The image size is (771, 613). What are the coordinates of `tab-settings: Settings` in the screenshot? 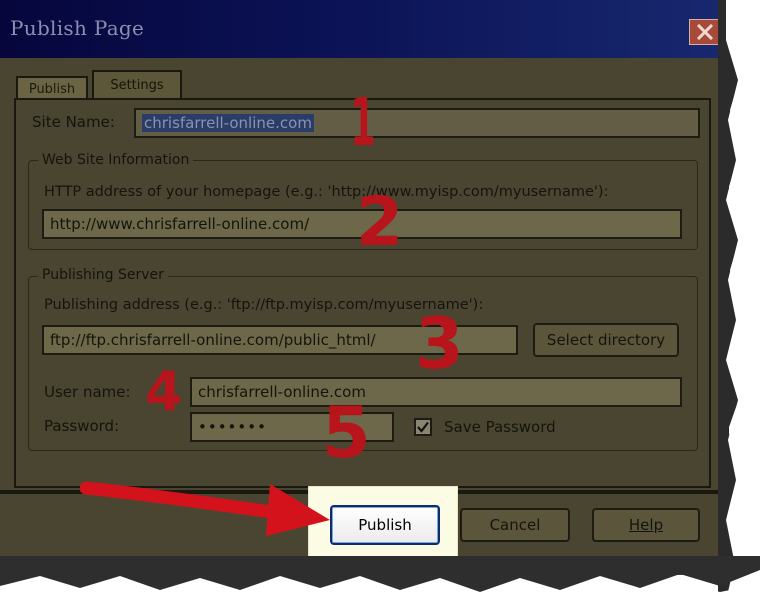 It's located at (137, 85).